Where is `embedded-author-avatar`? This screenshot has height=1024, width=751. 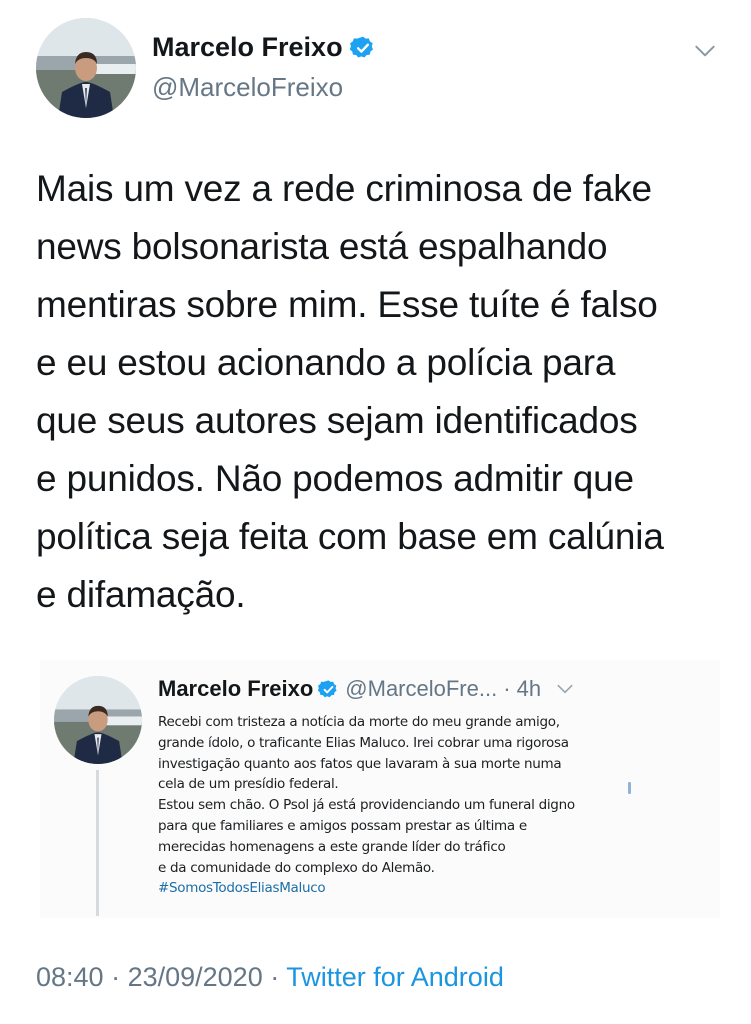
embedded-author-avatar is located at coordinates (98, 720).